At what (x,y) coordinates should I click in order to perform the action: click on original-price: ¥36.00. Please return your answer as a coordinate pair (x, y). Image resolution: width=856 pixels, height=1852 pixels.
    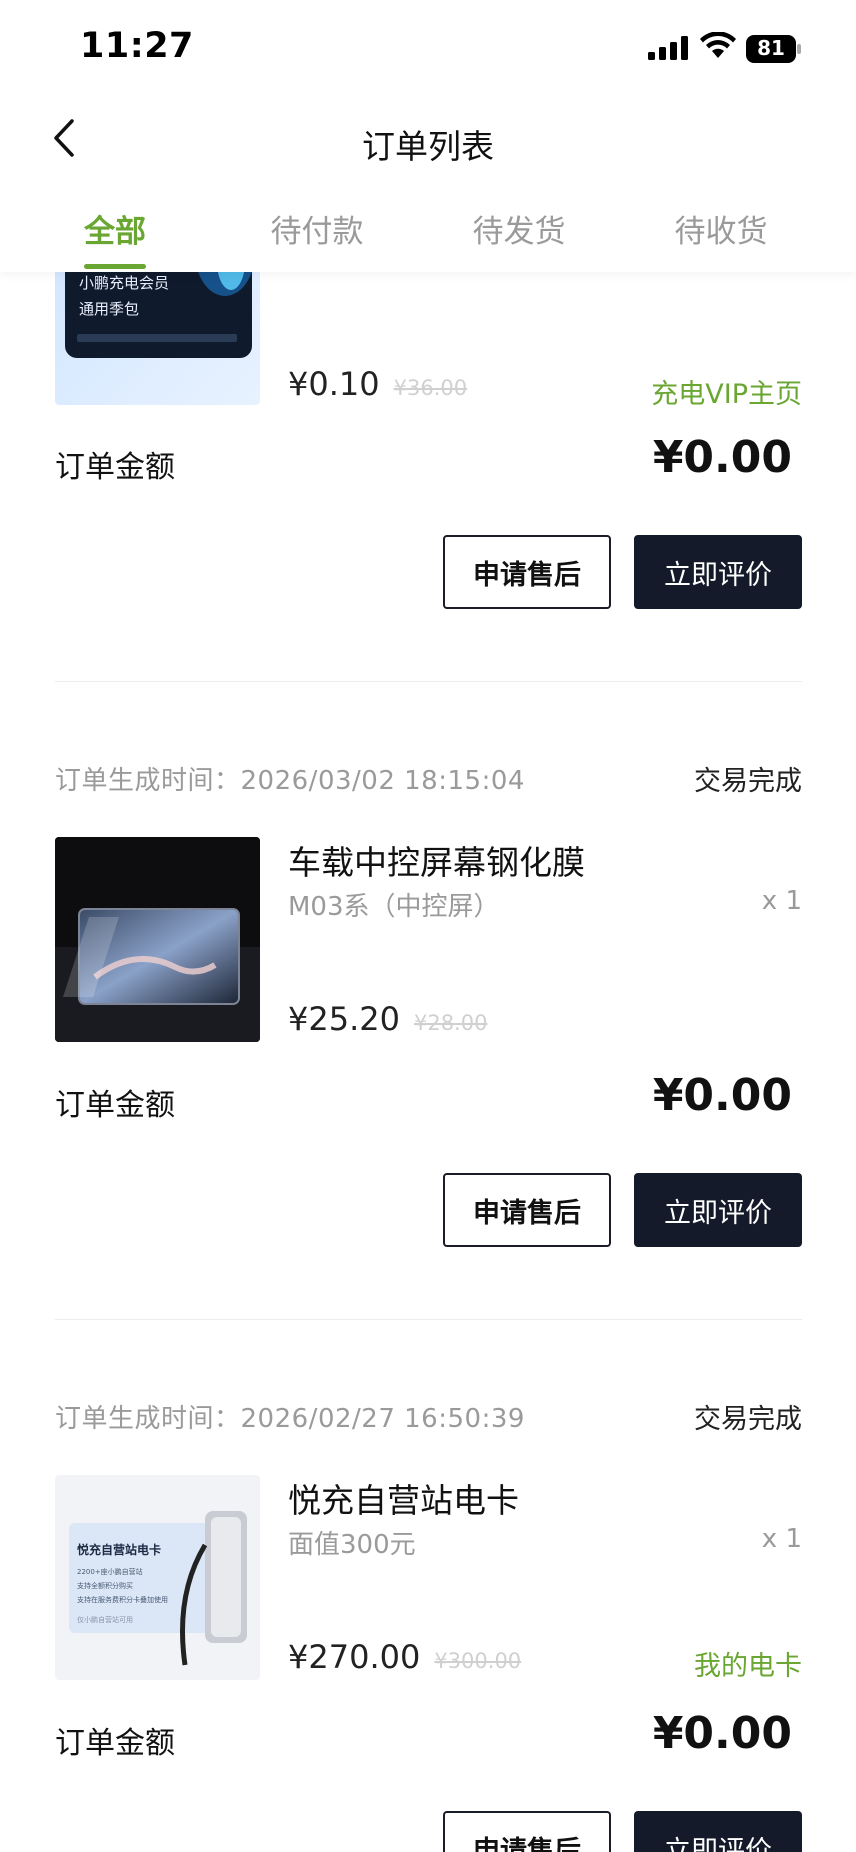
    Looking at the image, I should click on (430, 388).